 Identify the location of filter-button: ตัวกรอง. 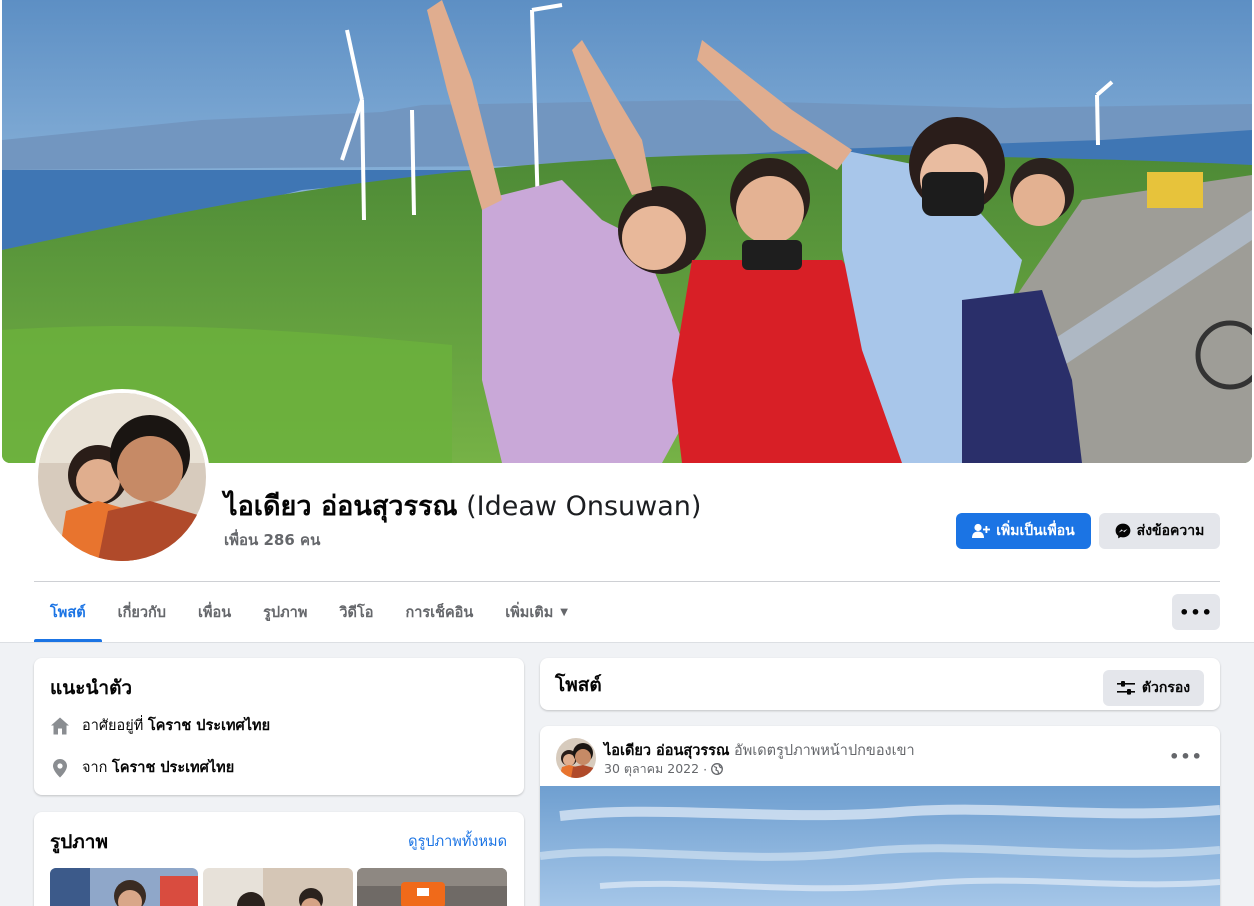
(1153, 688).